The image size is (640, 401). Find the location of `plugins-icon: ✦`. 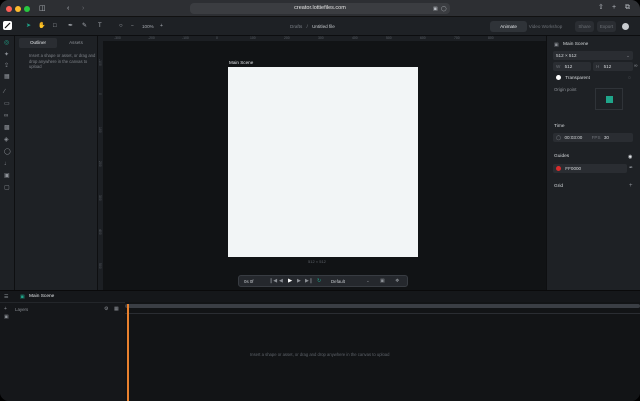

plugins-icon: ✦ is located at coordinates (6, 55).